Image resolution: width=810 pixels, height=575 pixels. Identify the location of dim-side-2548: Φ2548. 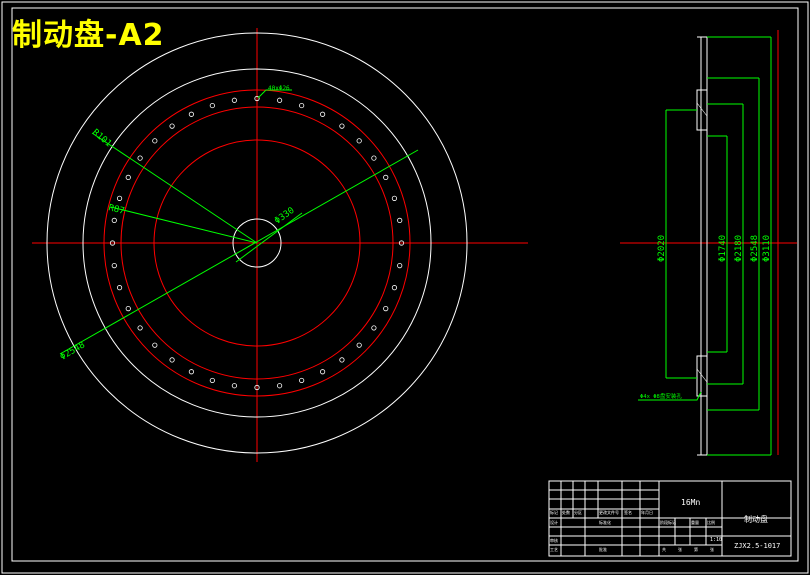
(755, 248).